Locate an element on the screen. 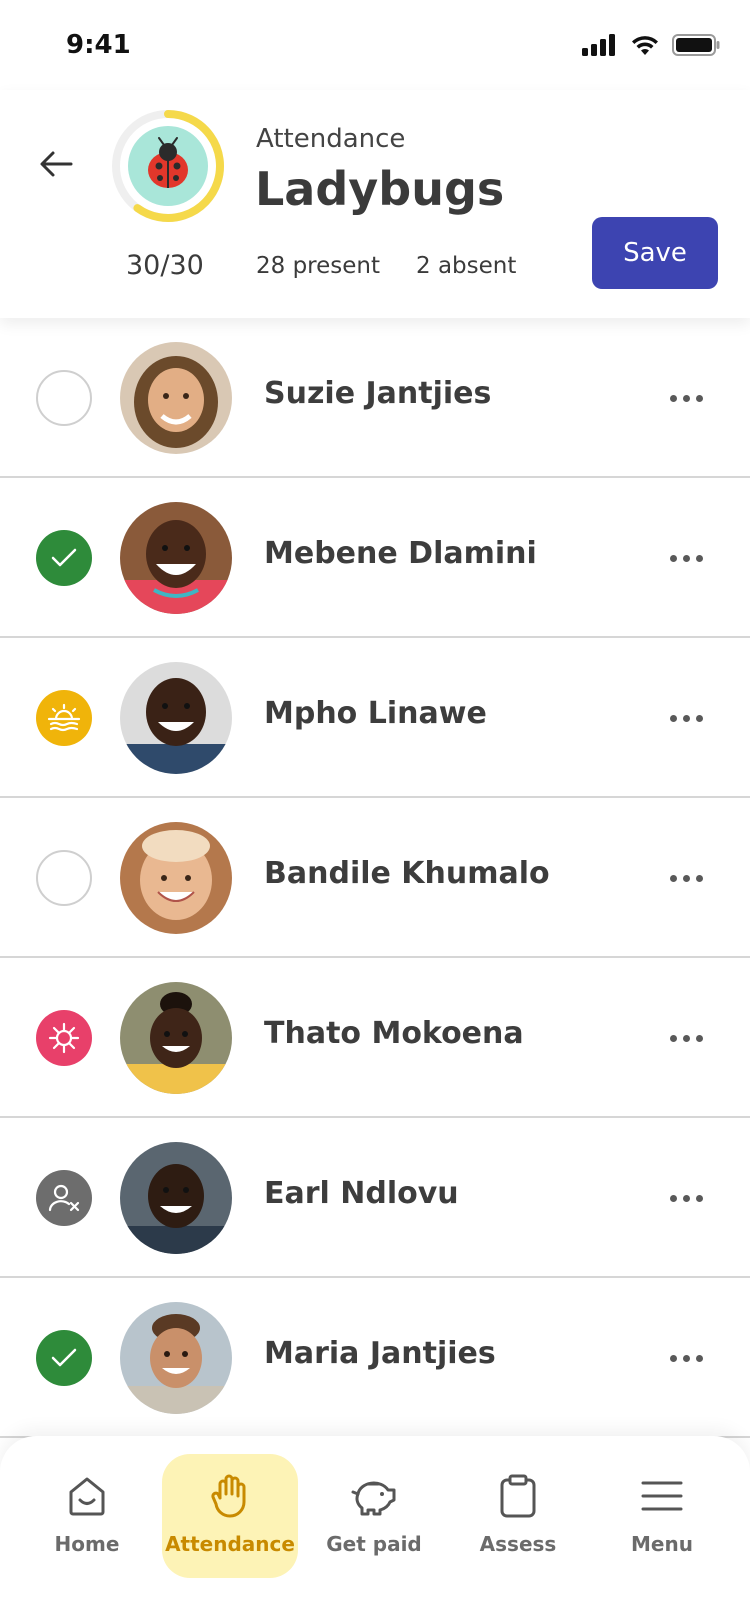  status-icons is located at coordinates (651, 45).